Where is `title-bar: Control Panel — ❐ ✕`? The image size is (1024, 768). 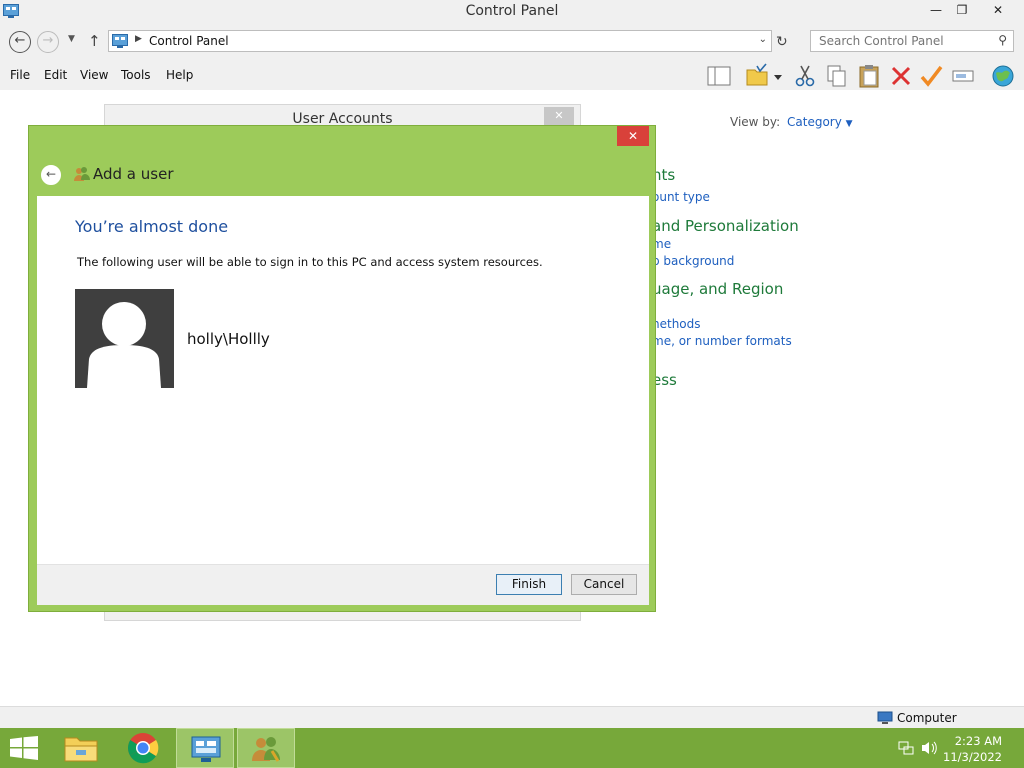
title-bar: Control Panel — ❐ ✕ is located at coordinates (512, 12).